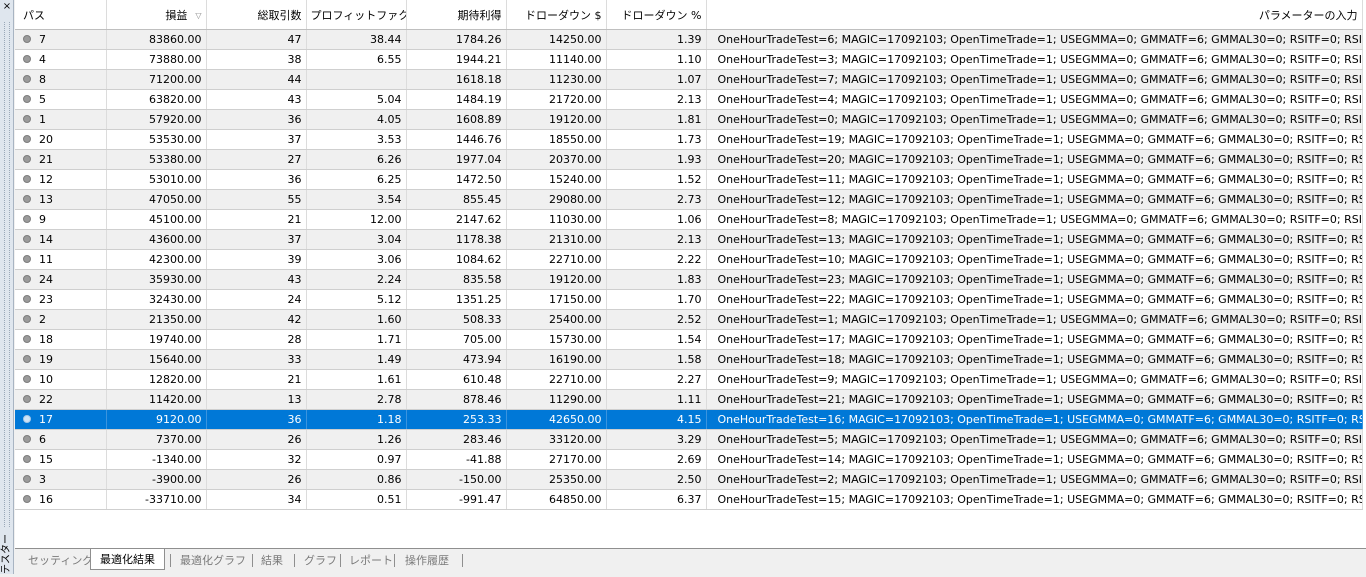 This screenshot has height=577, width=1366. Describe the element at coordinates (42, 319) in the screenshot. I see `pass-number: 2` at that location.